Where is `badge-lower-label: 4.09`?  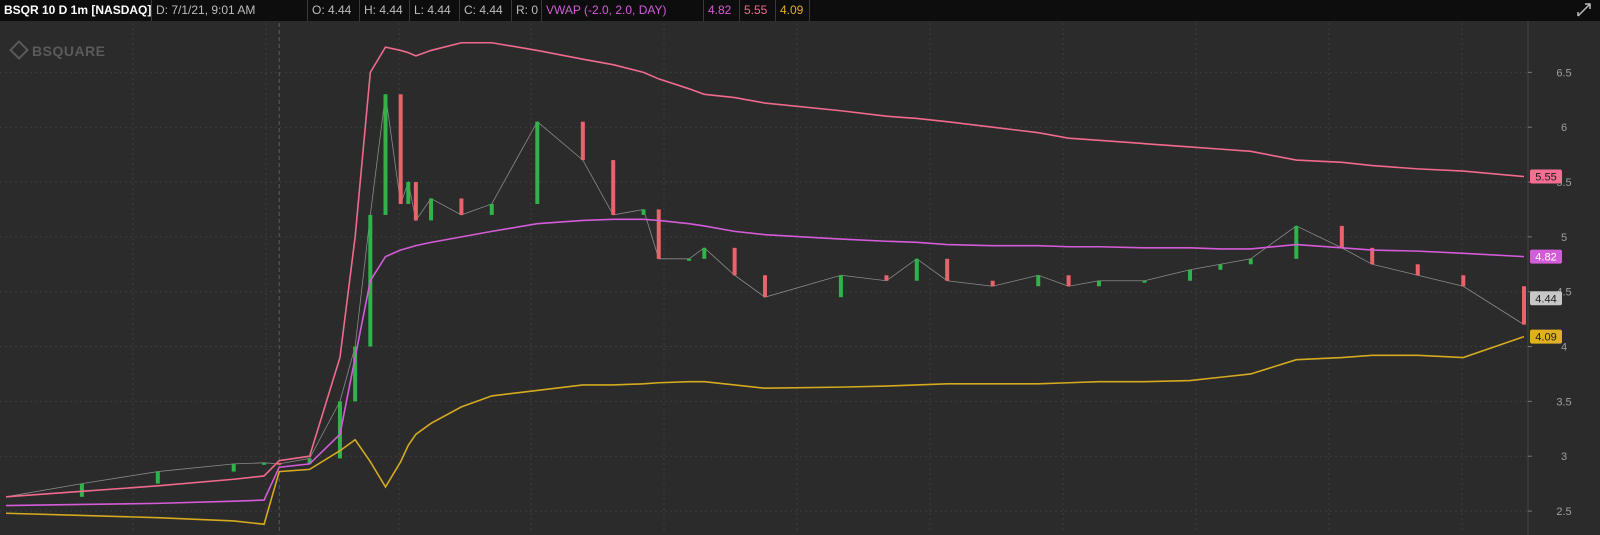
badge-lower-label: 4.09 is located at coordinates (1545, 338).